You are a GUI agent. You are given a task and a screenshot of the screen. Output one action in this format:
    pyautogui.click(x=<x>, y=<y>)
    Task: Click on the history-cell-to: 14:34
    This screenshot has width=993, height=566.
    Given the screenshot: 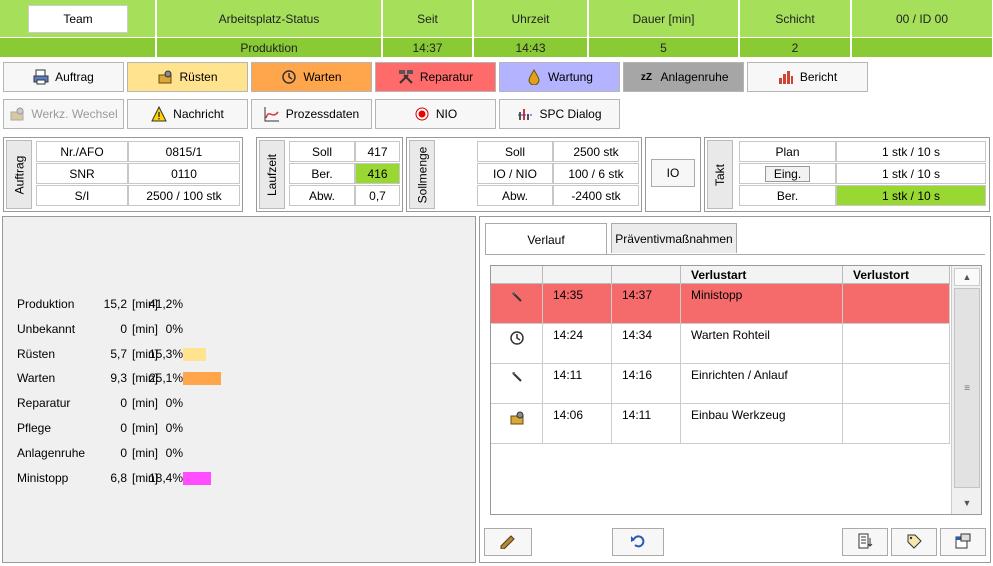 What is the action you would take?
    pyautogui.click(x=646, y=344)
    